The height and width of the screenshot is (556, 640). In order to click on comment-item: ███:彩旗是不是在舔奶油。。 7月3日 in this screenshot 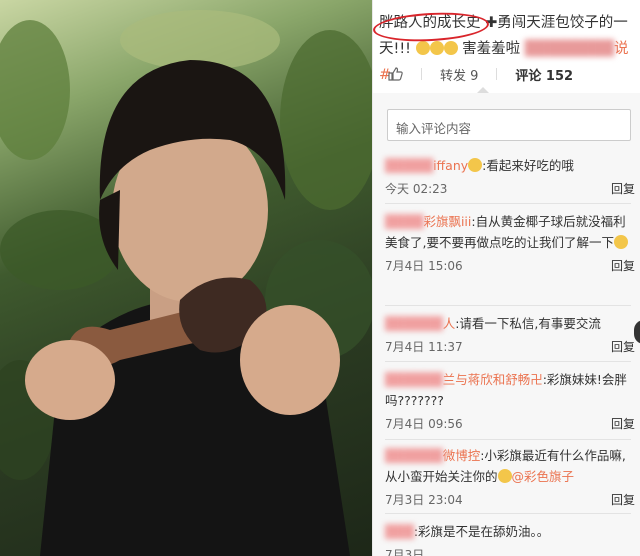, I will do `click(510, 538)`.